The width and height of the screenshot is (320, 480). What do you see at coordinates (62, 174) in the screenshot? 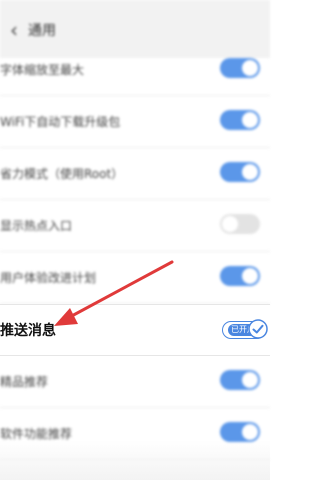
I see `setting-label: 省力模式（使用Root）` at bounding box center [62, 174].